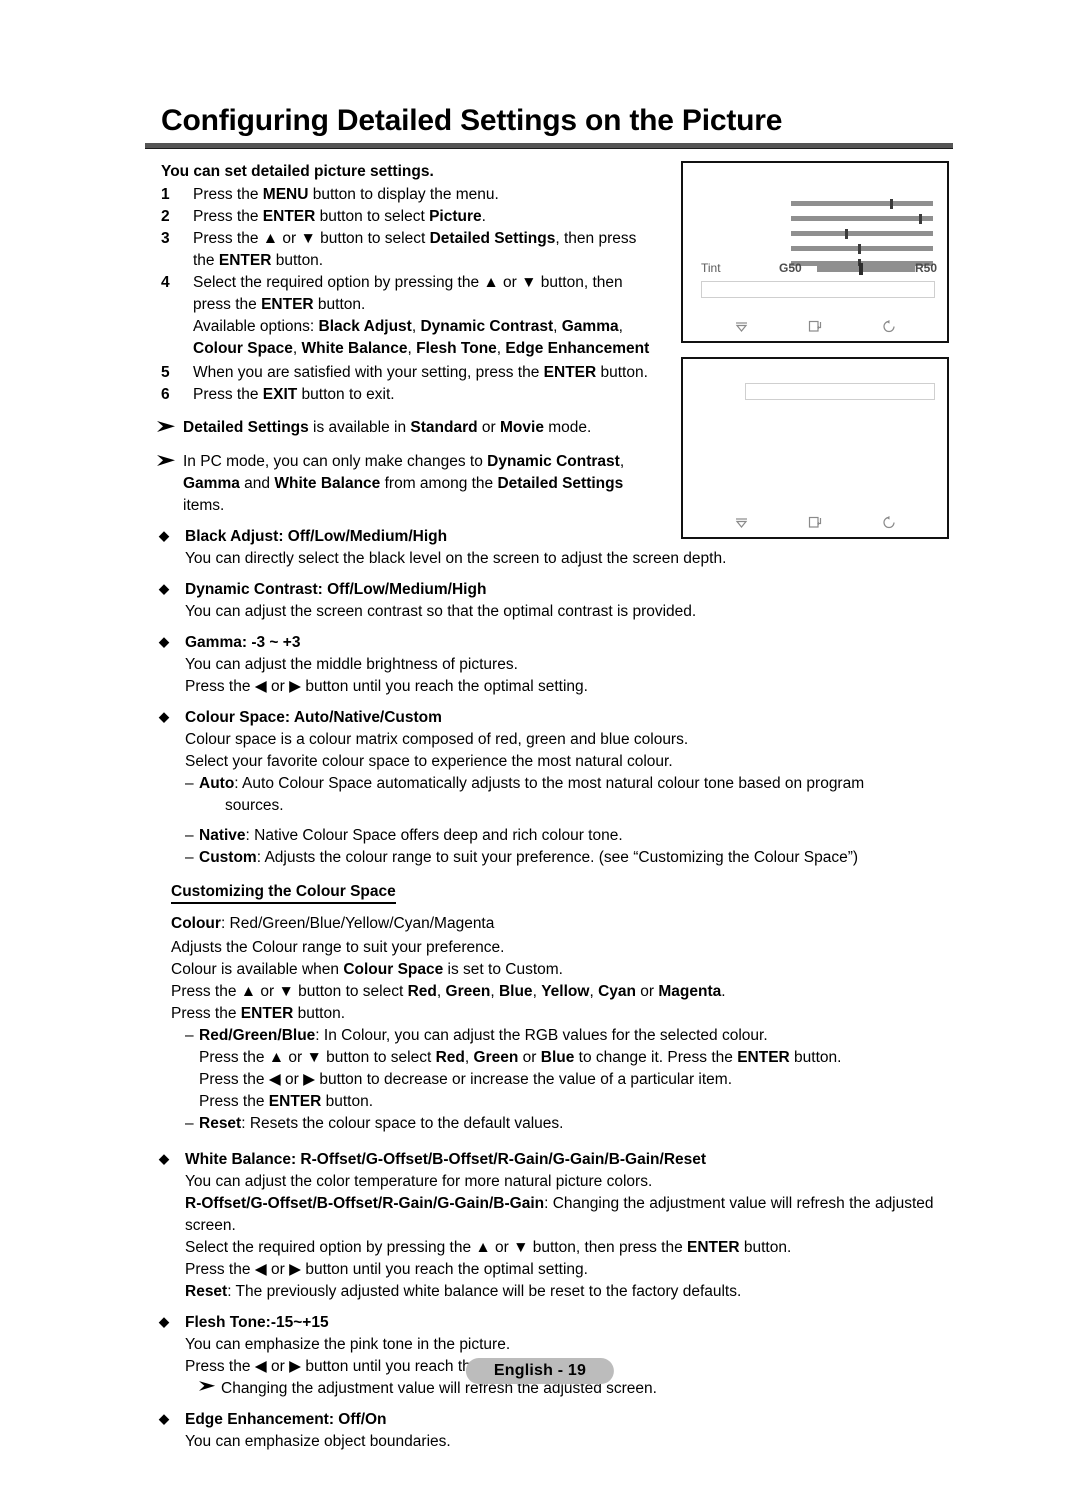 The height and width of the screenshot is (1486, 1080). I want to click on sub-item-continuation: sources., so click(254, 805).